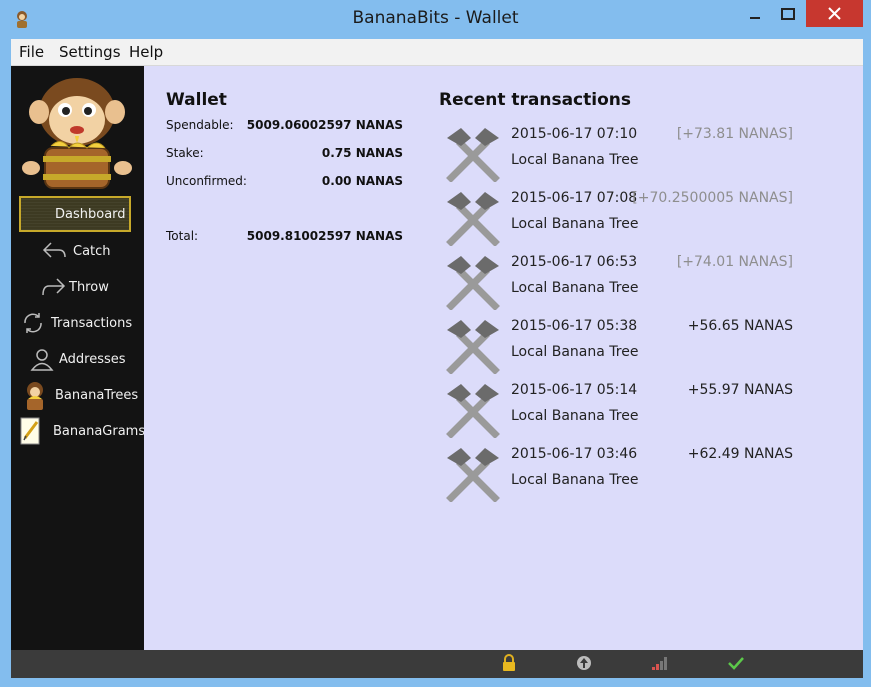  What do you see at coordinates (437, 52) in the screenshot?
I see `menu-bar: File Settings Help` at bounding box center [437, 52].